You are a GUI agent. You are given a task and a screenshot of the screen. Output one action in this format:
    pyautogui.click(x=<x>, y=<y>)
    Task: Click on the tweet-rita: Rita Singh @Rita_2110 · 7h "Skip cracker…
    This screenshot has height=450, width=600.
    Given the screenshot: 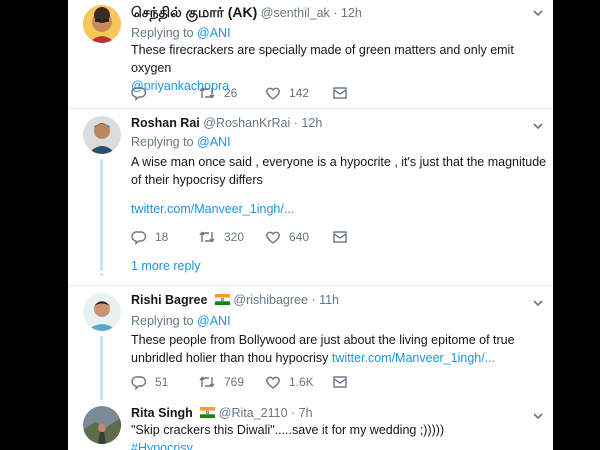 What is the action you would take?
    pyautogui.click(x=310, y=425)
    